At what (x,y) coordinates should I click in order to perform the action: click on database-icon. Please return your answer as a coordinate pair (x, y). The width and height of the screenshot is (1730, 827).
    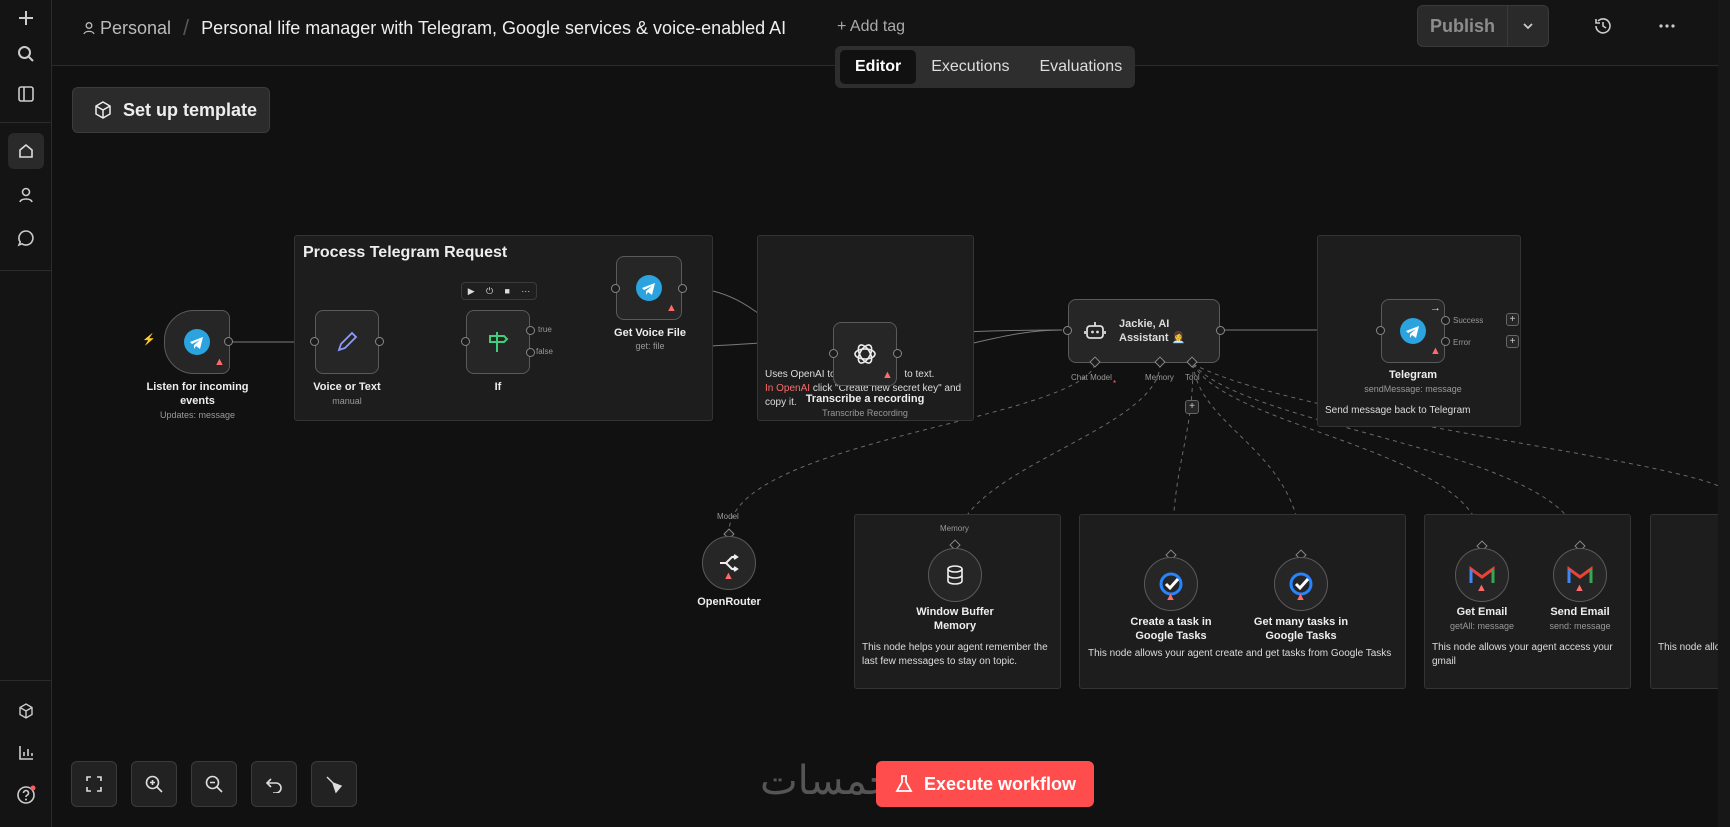
    Looking at the image, I should click on (955, 575).